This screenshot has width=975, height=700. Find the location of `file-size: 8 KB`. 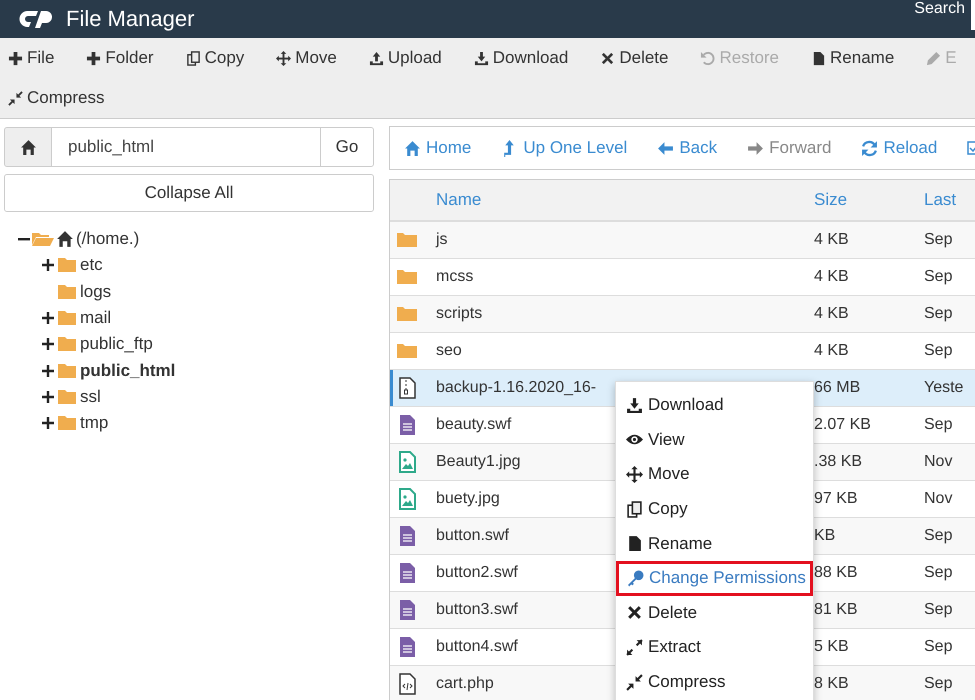

file-size: 8 KB is located at coordinates (831, 684).